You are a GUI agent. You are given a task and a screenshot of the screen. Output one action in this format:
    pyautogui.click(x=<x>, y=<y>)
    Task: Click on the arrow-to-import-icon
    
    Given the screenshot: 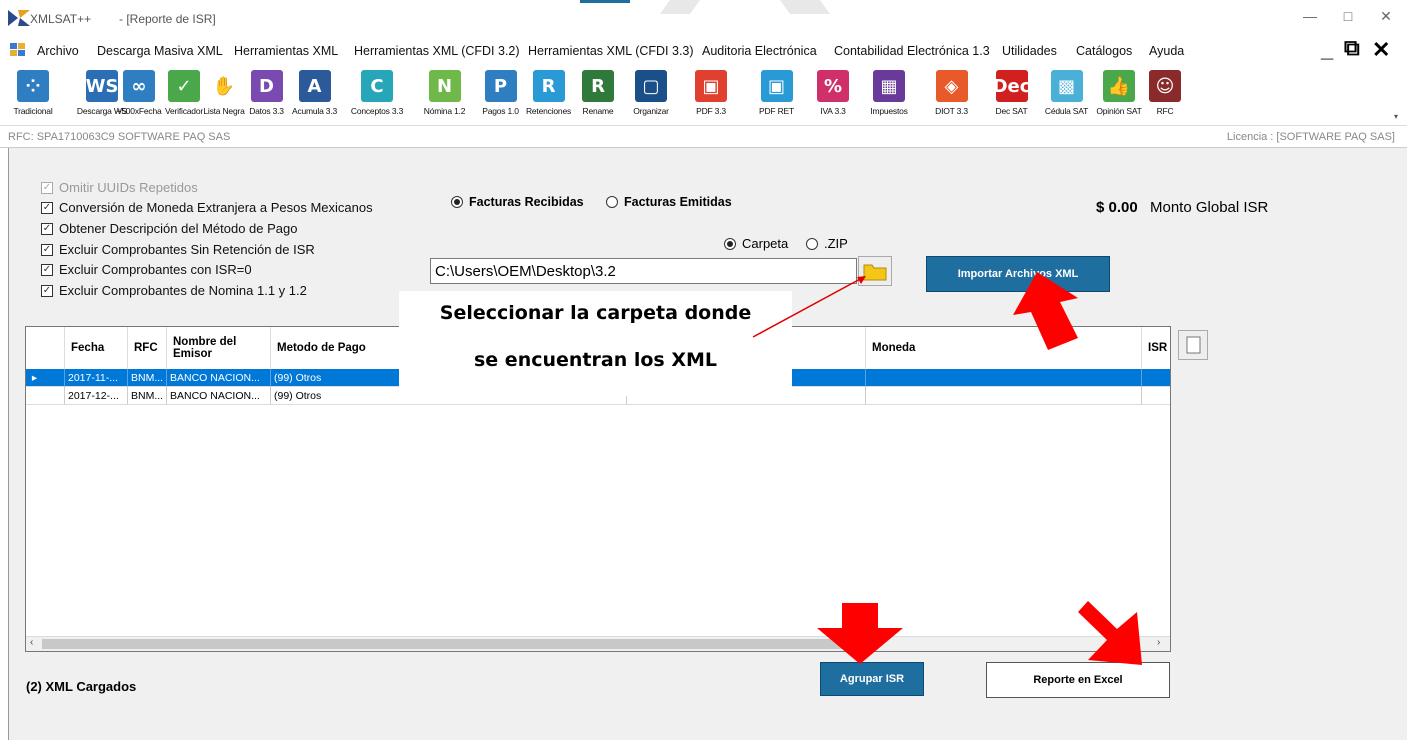 What is the action you would take?
    pyautogui.click(x=1045, y=311)
    